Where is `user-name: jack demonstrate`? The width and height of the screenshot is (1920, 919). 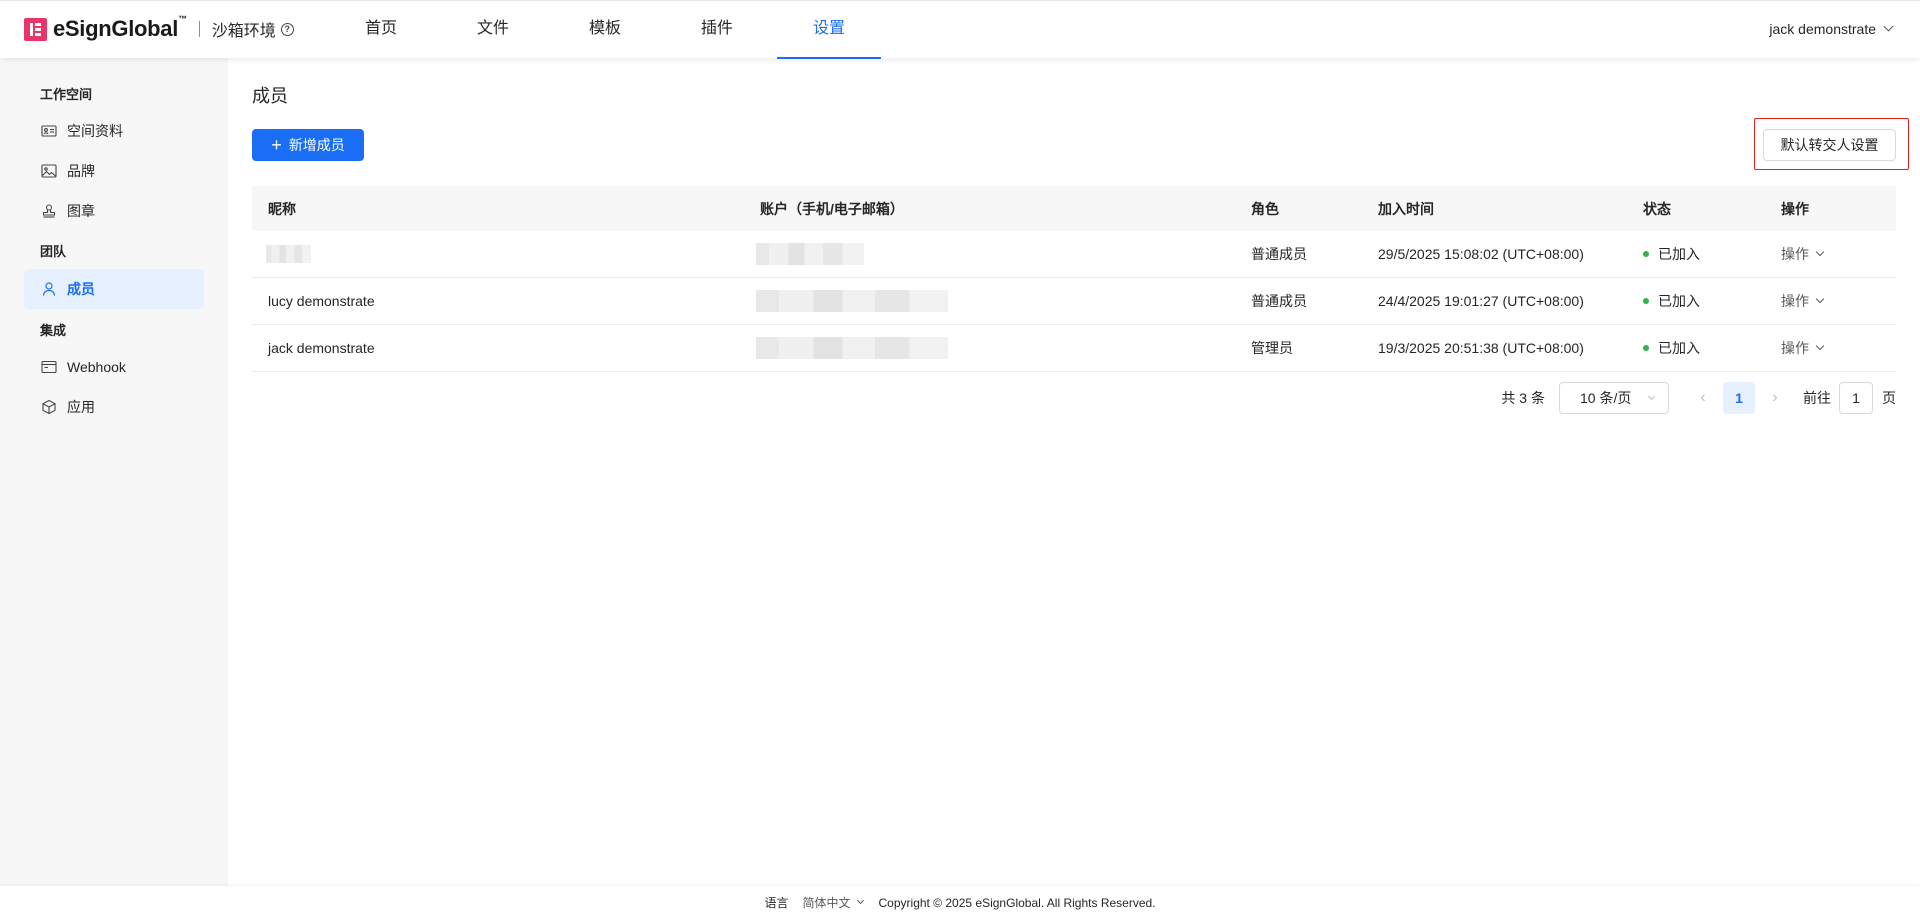 user-name: jack demonstrate is located at coordinates (1822, 29).